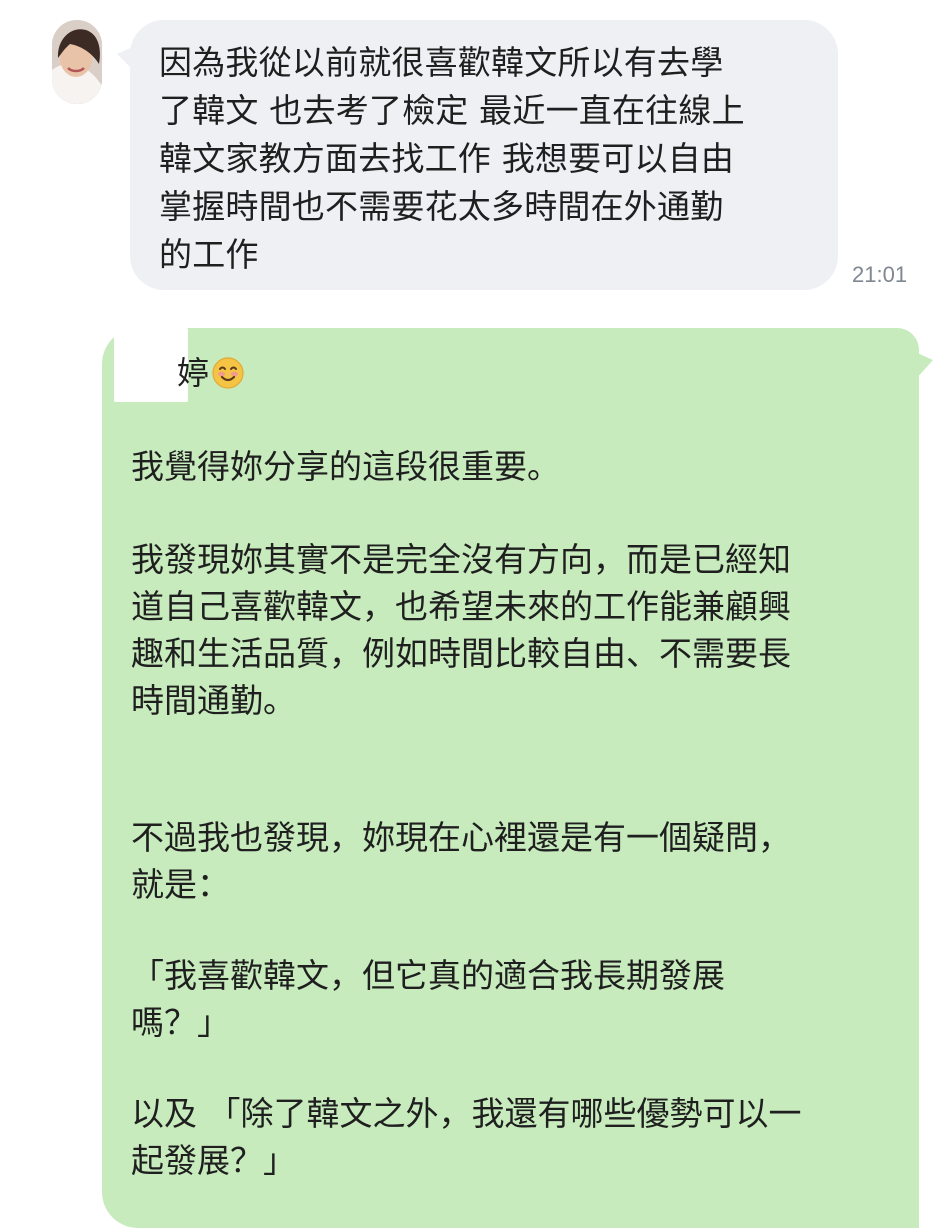 The width and height of the screenshot is (935, 1228). I want to click on contact-avatar, so click(77, 62).